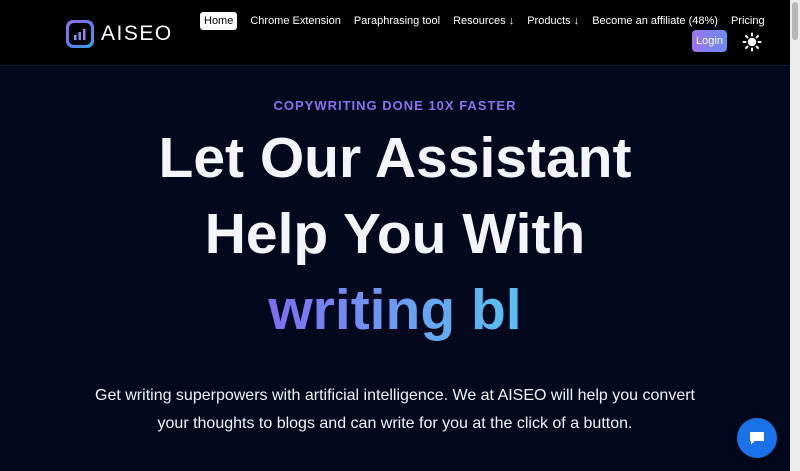 The height and width of the screenshot is (471, 800). I want to click on logo-text: AISEO, so click(137, 33).